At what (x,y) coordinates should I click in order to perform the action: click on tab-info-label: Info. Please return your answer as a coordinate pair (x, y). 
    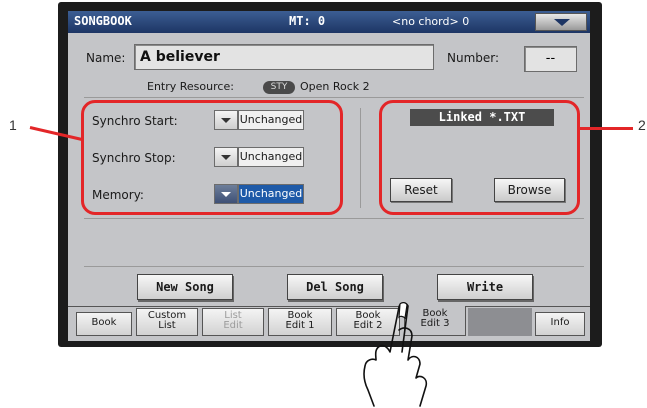
    Looking at the image, I should click on (560, 322).